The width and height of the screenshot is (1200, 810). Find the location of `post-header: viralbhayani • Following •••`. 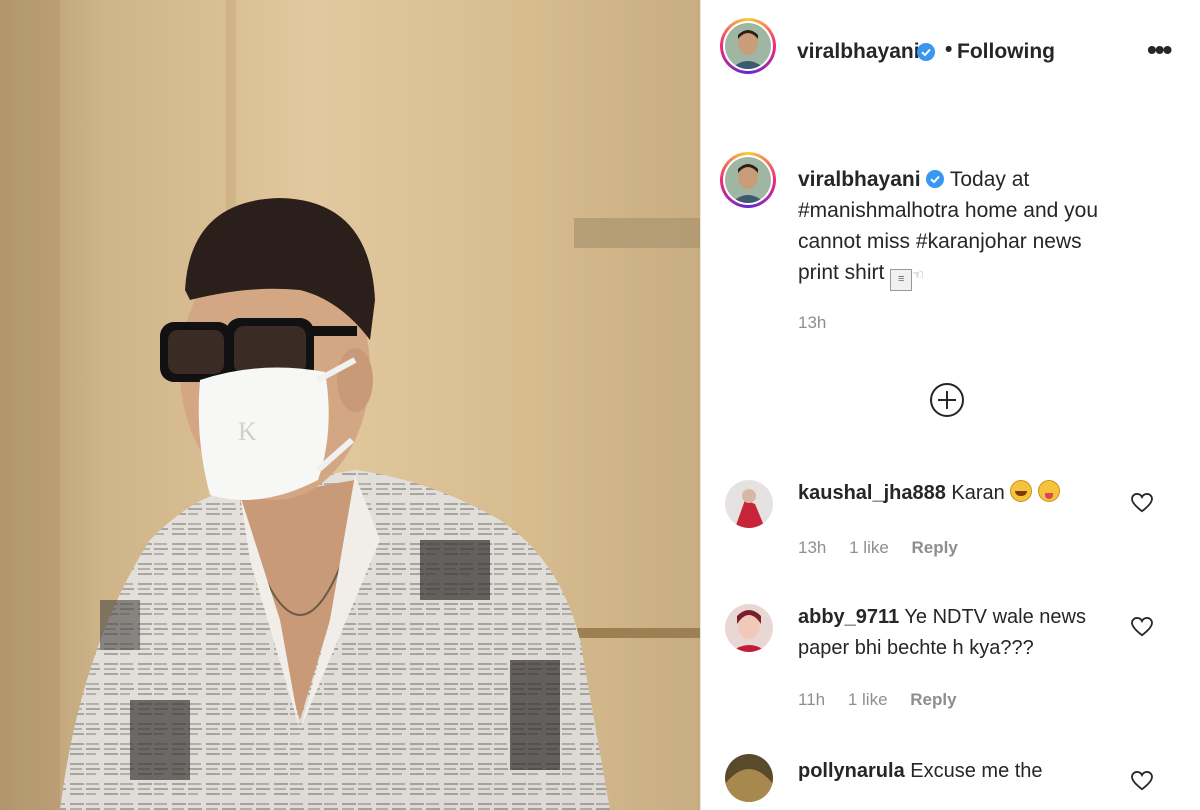

post-header: viralbhayani • Following ••• is located at coordinates (950, 55).